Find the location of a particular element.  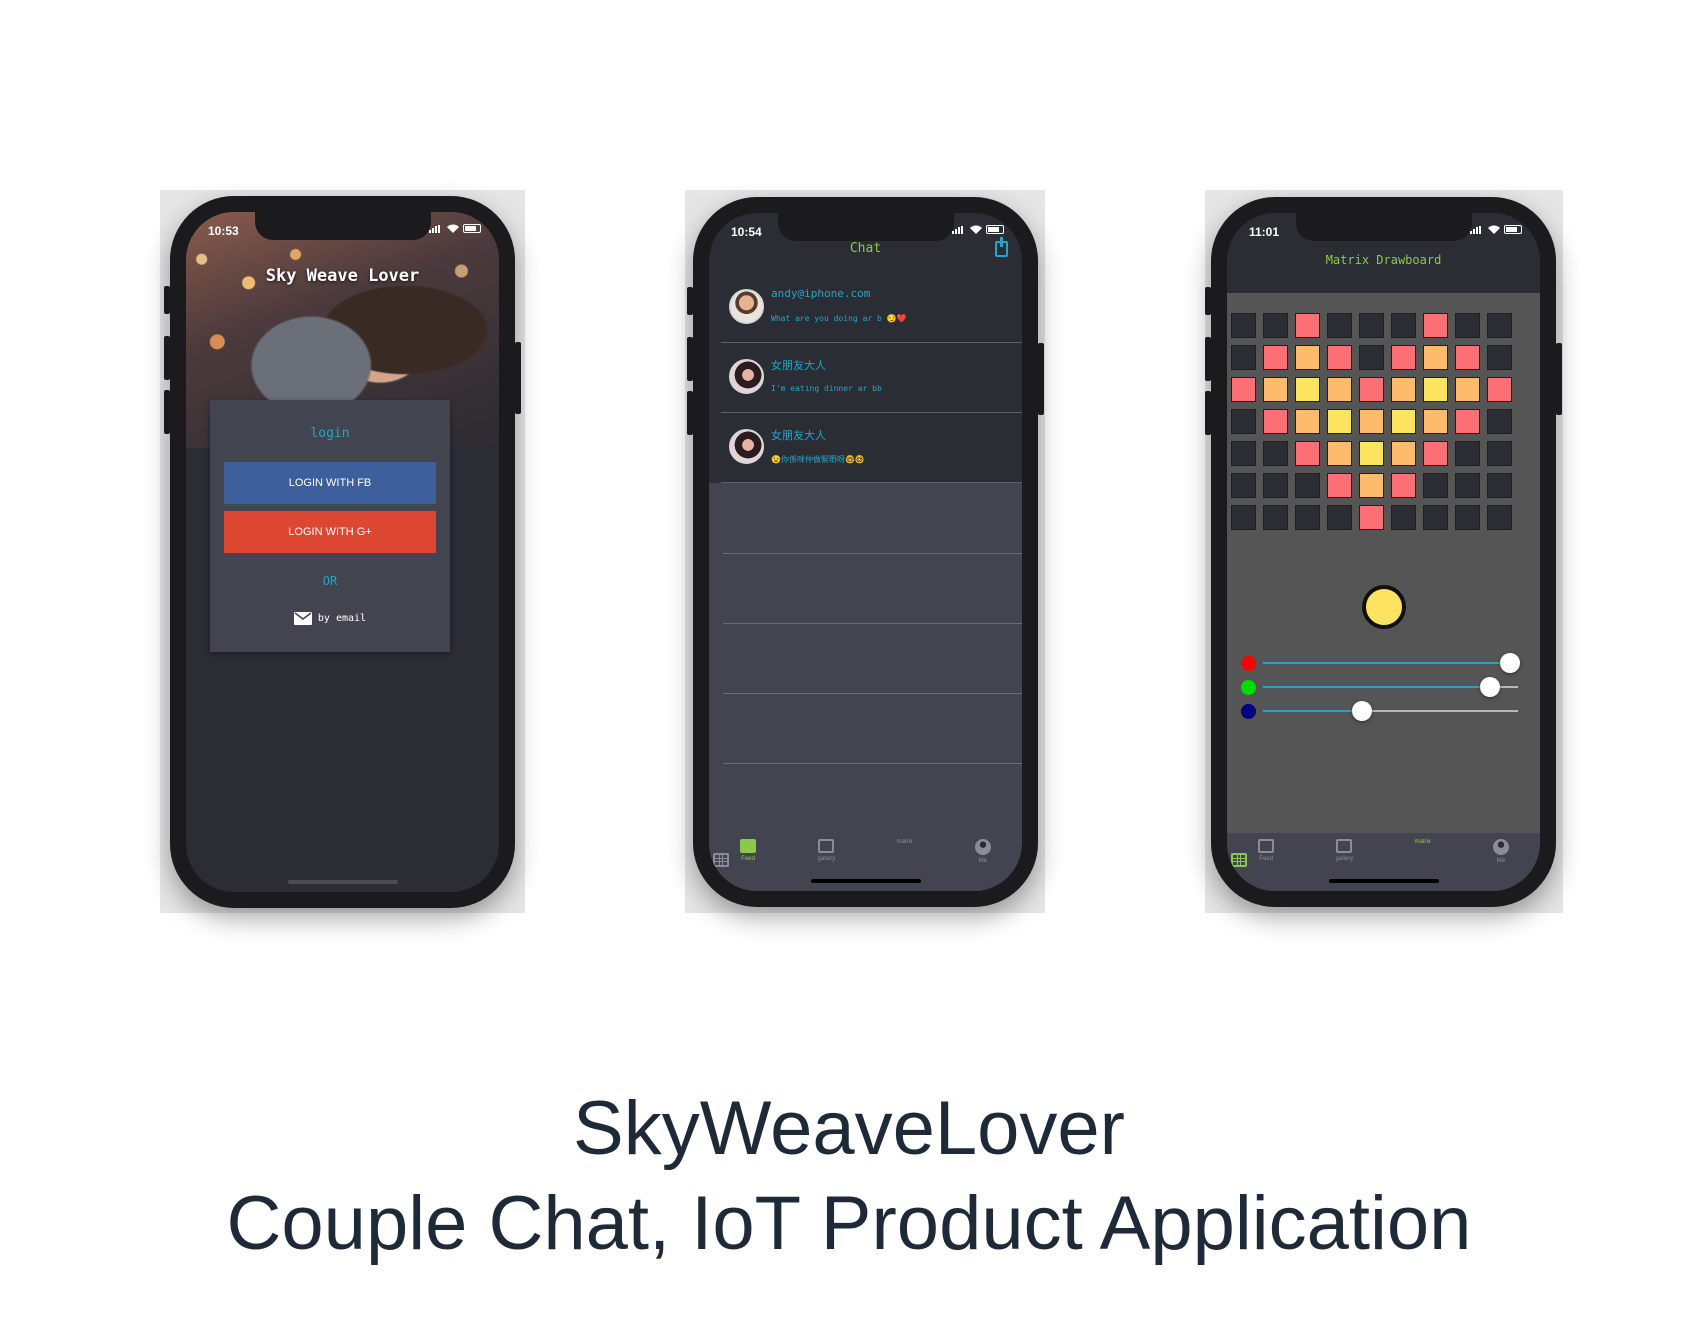

matrix-body is located at coordinates (1383, 563).